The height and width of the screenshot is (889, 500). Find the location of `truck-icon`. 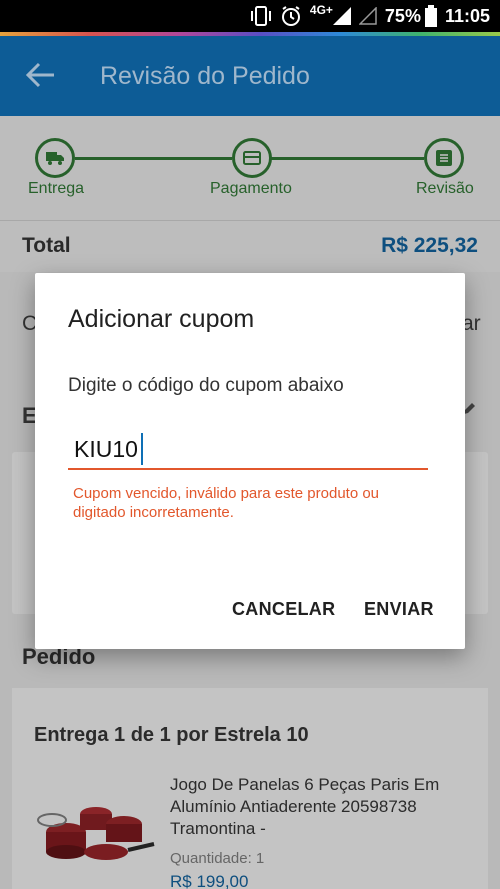

truck-icon is located at coordinates (55, 158).